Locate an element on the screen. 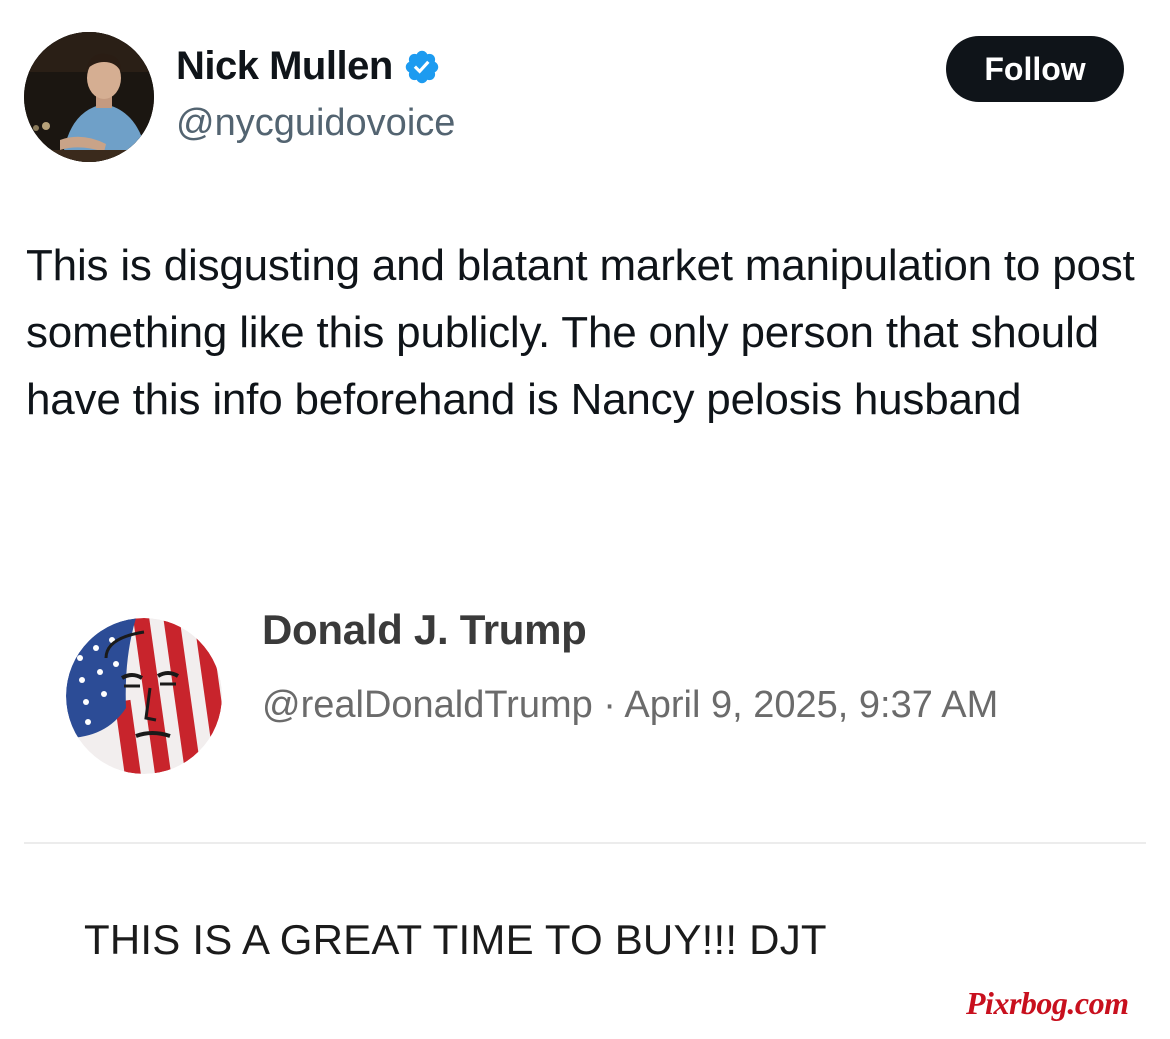 The height and width of the screenshot is (1039, 1170). follow-button: Follow is located at coordinates (1035, 69).